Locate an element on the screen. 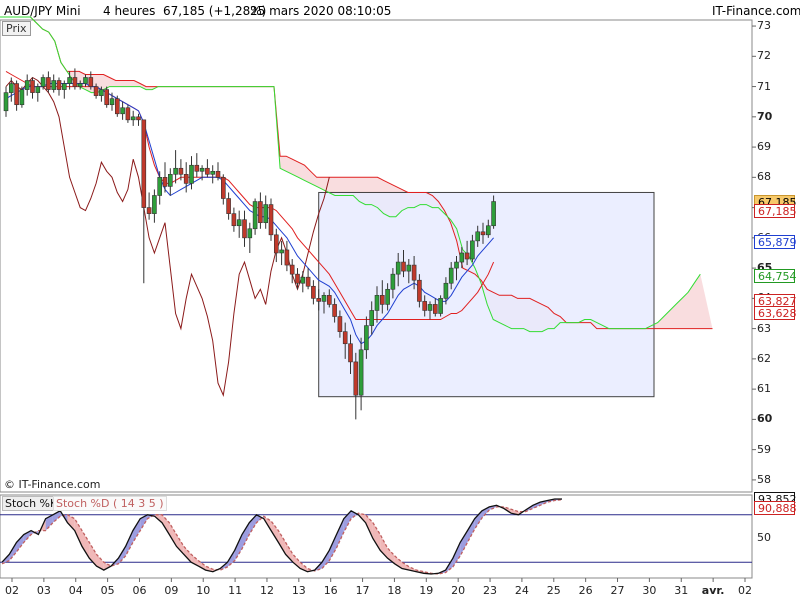 Image resolution: width=800 pixels, height=604 pixels. highlight-rectangle is located at coordinates (486, 294).